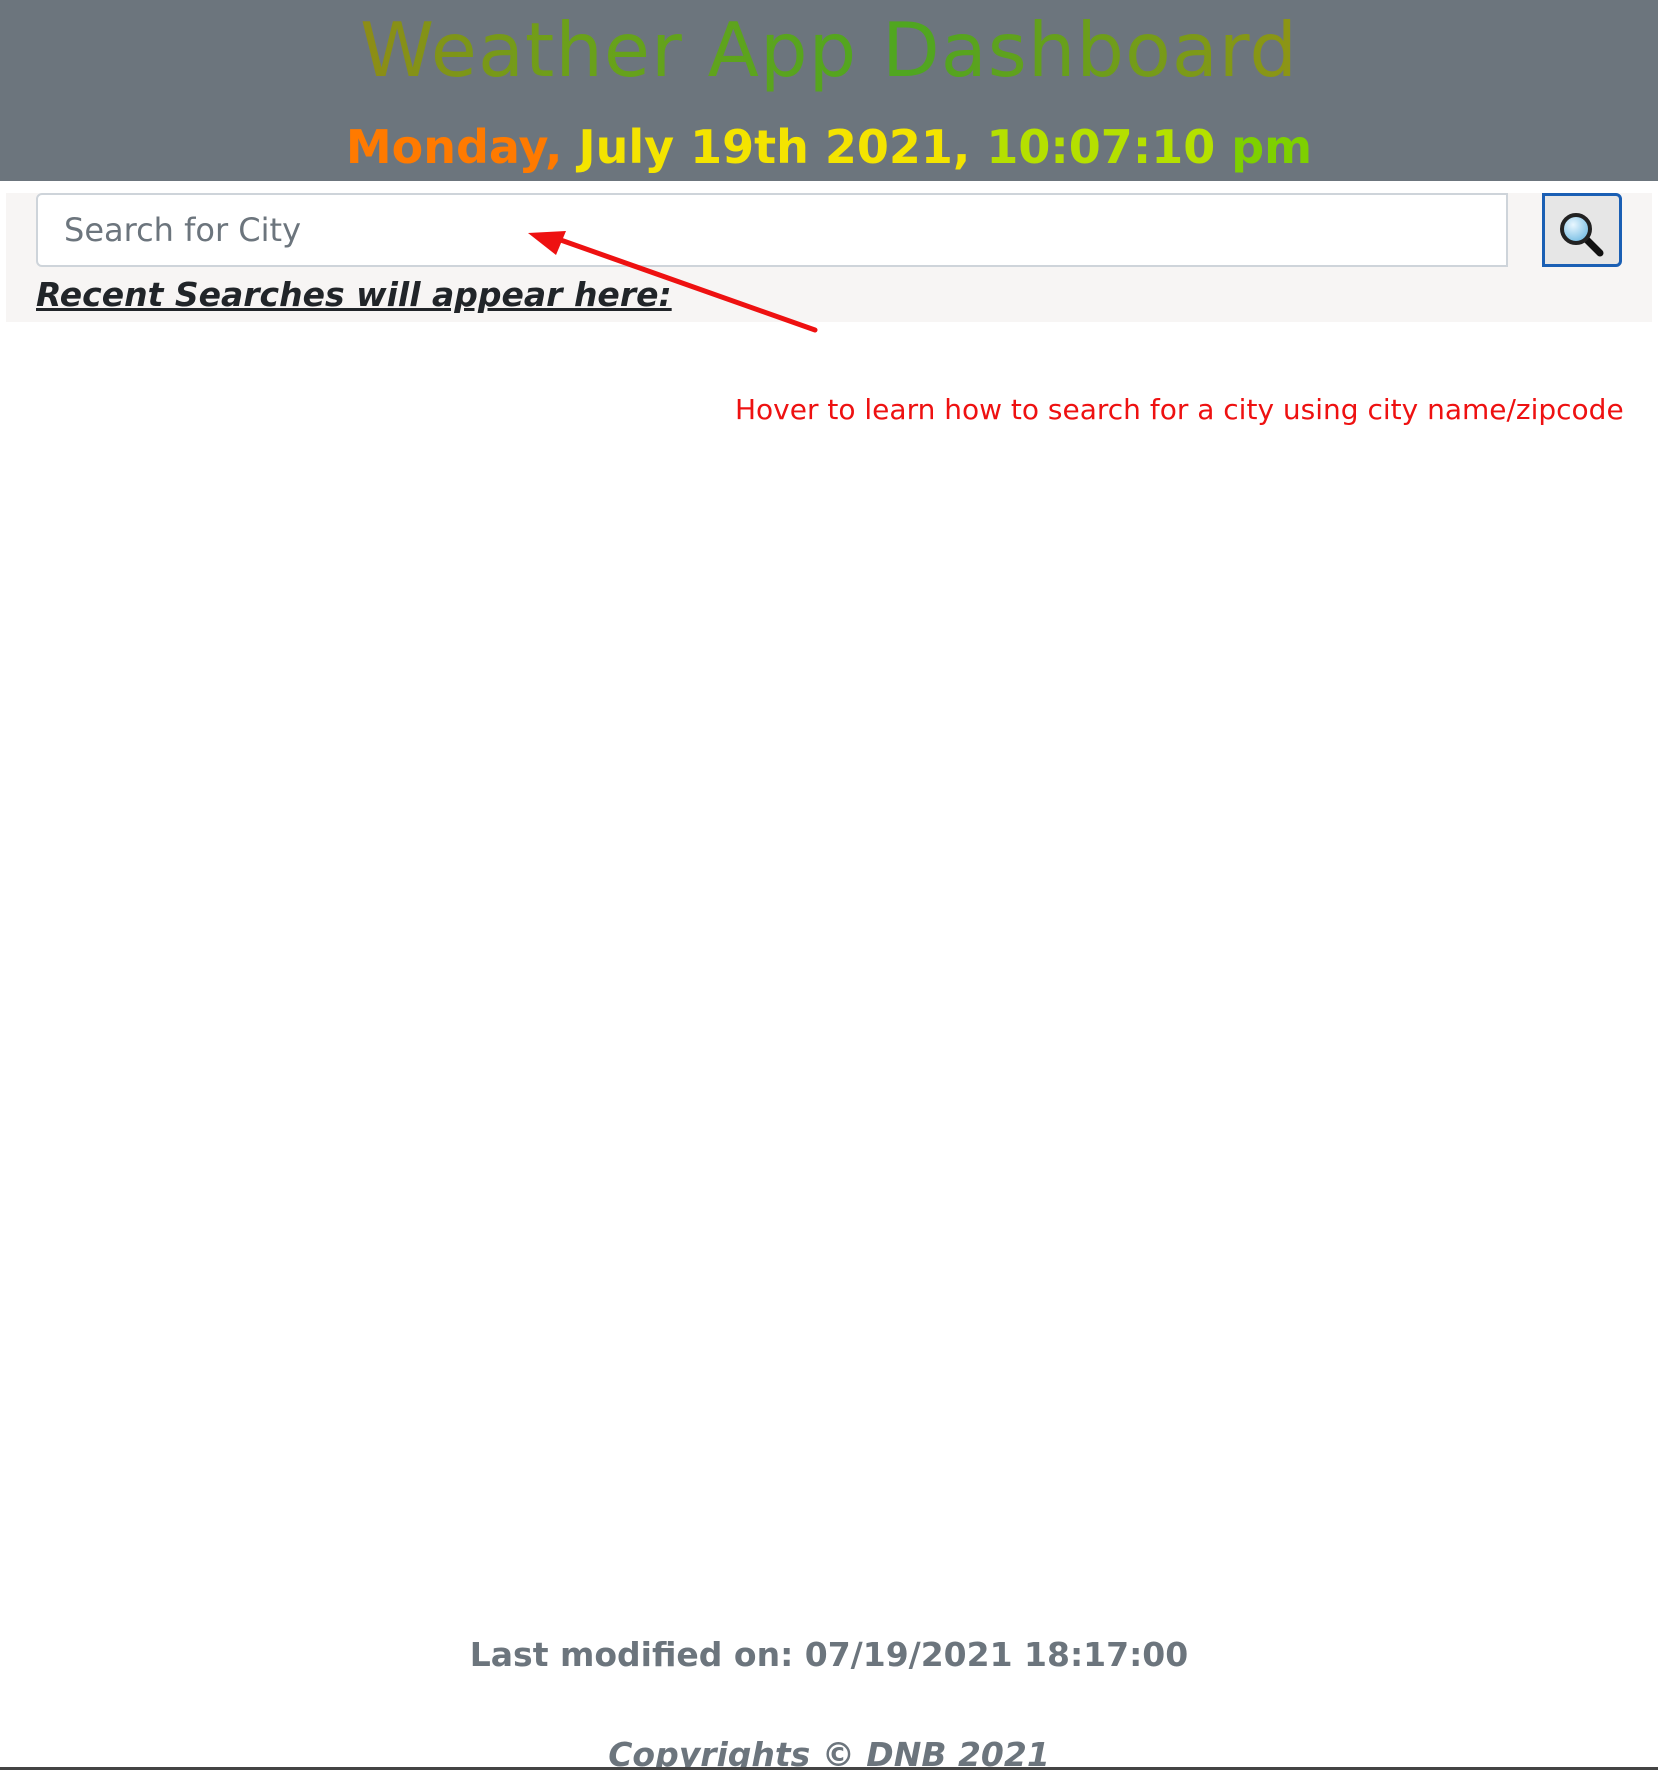 Image resolution: width=1658 pixels, height=1770 pixels. I want to click on annotation-arrow, so click(673, 282).